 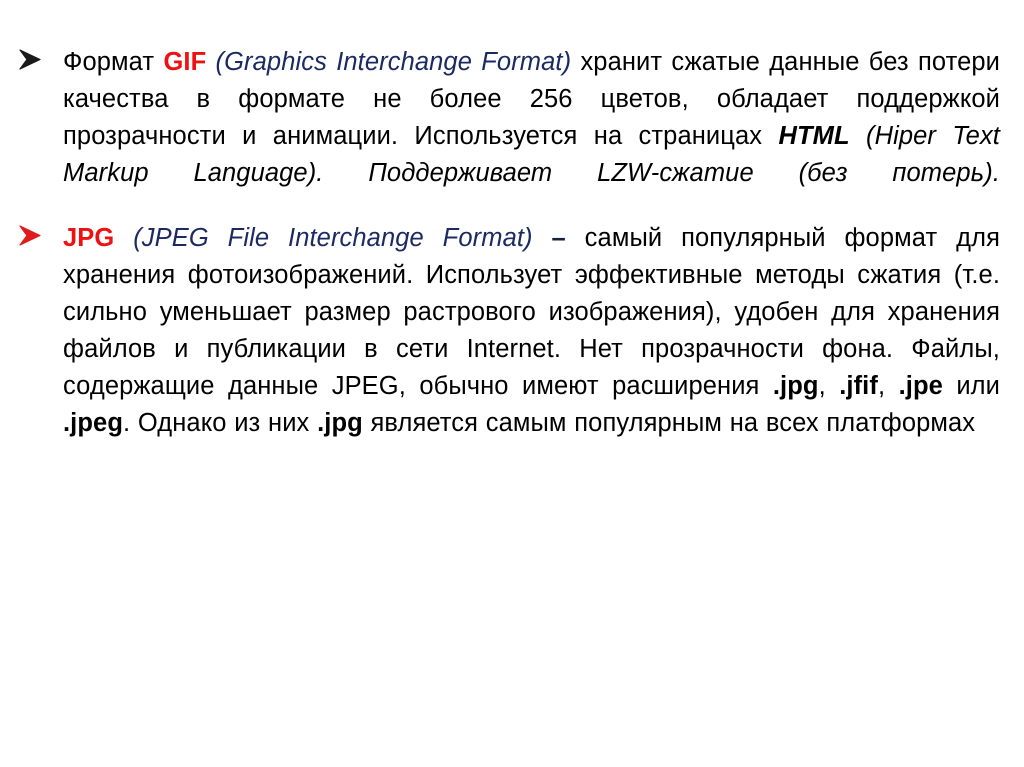 What do you see at coordinates (185, 62) in the screenshot?
I see `text-run-red-bold: GIF` at bounding box center [185, 62].